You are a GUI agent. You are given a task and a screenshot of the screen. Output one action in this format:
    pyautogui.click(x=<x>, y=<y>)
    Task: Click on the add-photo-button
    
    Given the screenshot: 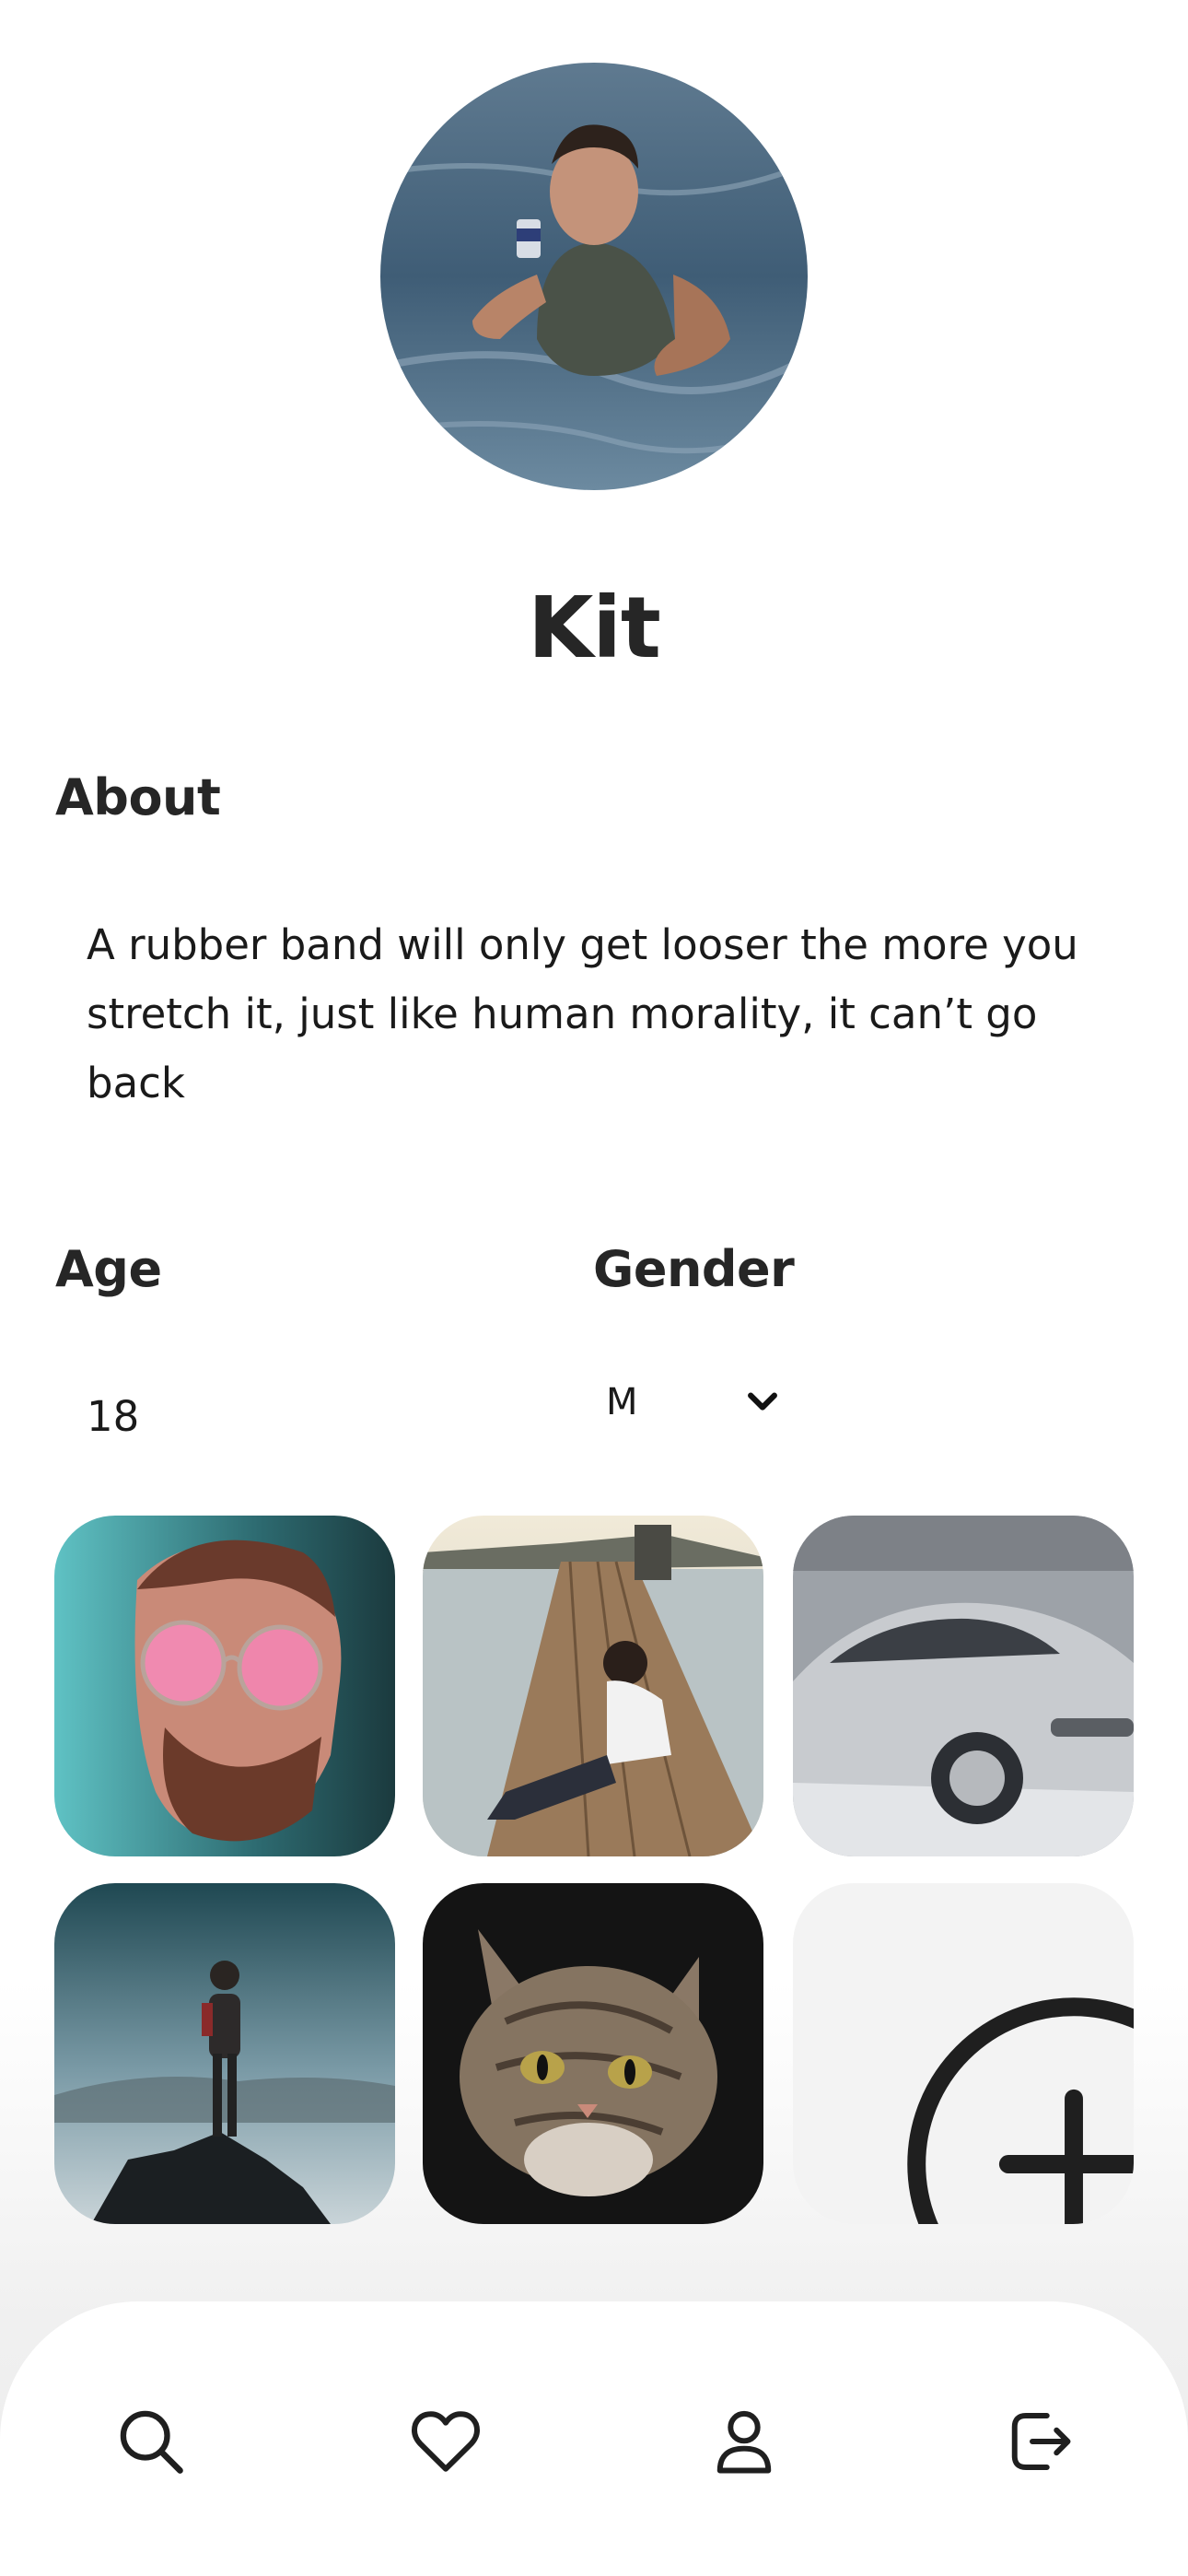 What is the action you would take?
    pyautogui.click(x=964, y=2053)
    